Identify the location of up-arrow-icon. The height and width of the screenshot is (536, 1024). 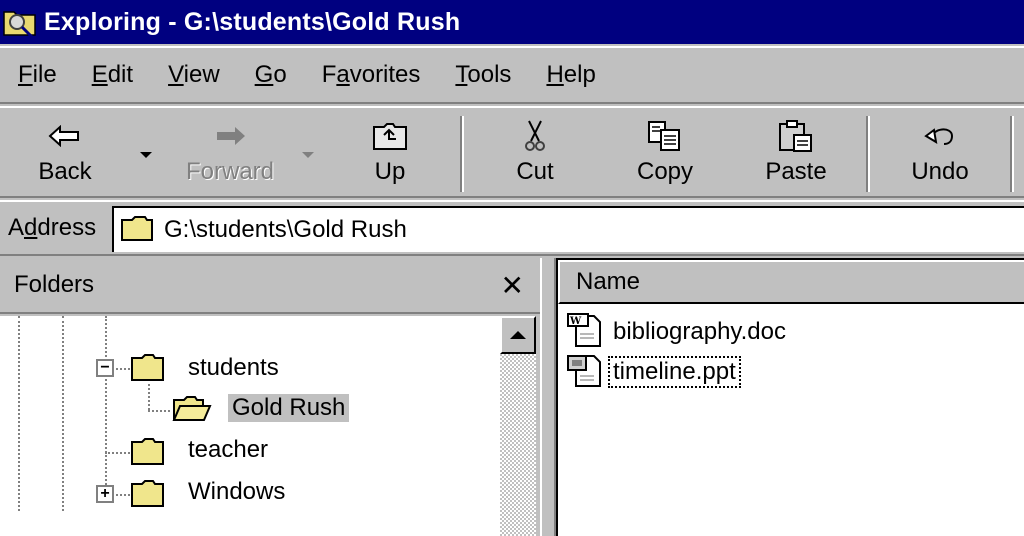
(518, 335).